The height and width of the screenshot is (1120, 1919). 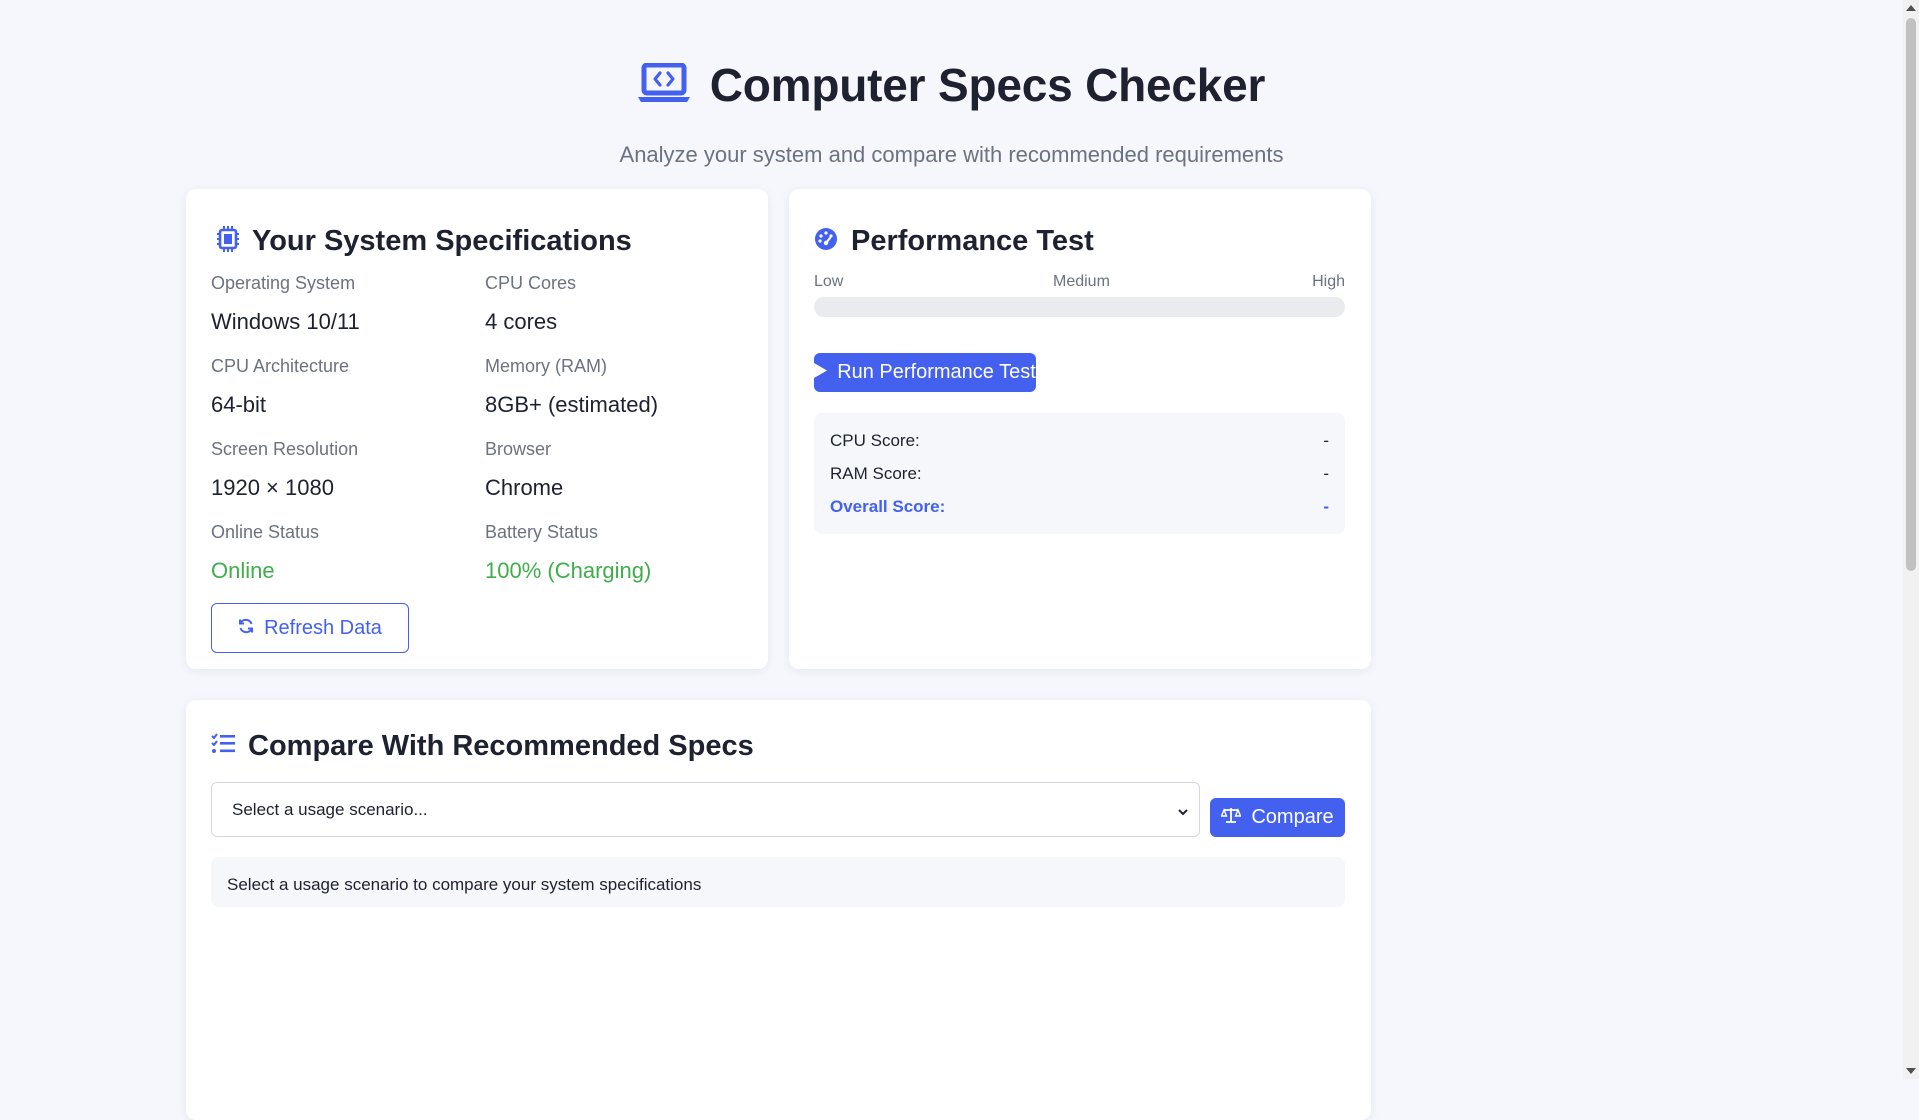 What do you see at coordinates (524, 470) in the screenshot?
I see `spec-browser: Browser Chrome` at bounding box center [524, 470].